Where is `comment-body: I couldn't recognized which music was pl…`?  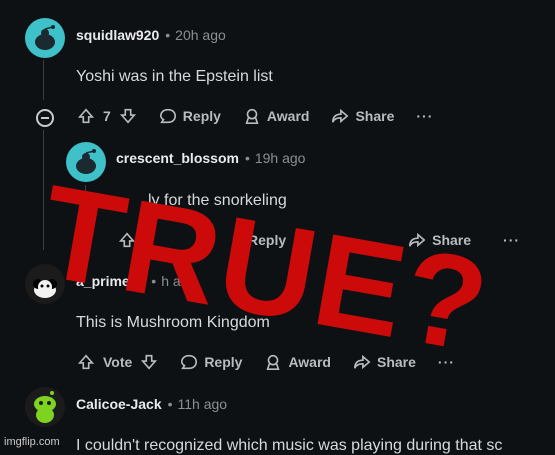
comment-body: I couldn't recognized which music was pl… is located at coordinates (289, 445).